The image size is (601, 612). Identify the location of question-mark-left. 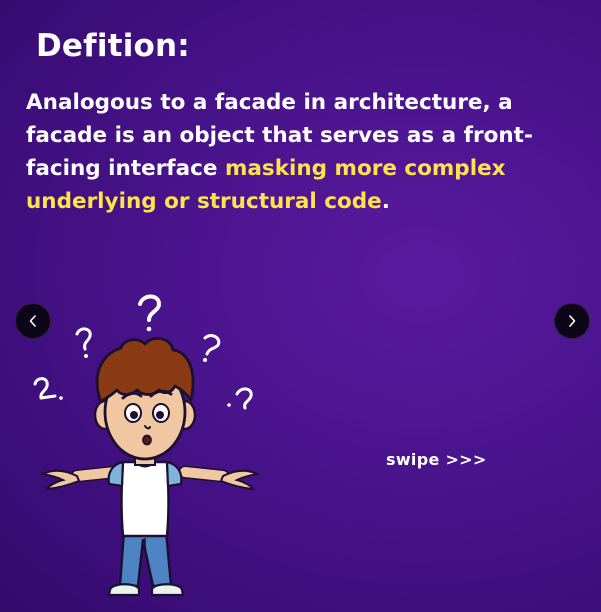
(83, 342).